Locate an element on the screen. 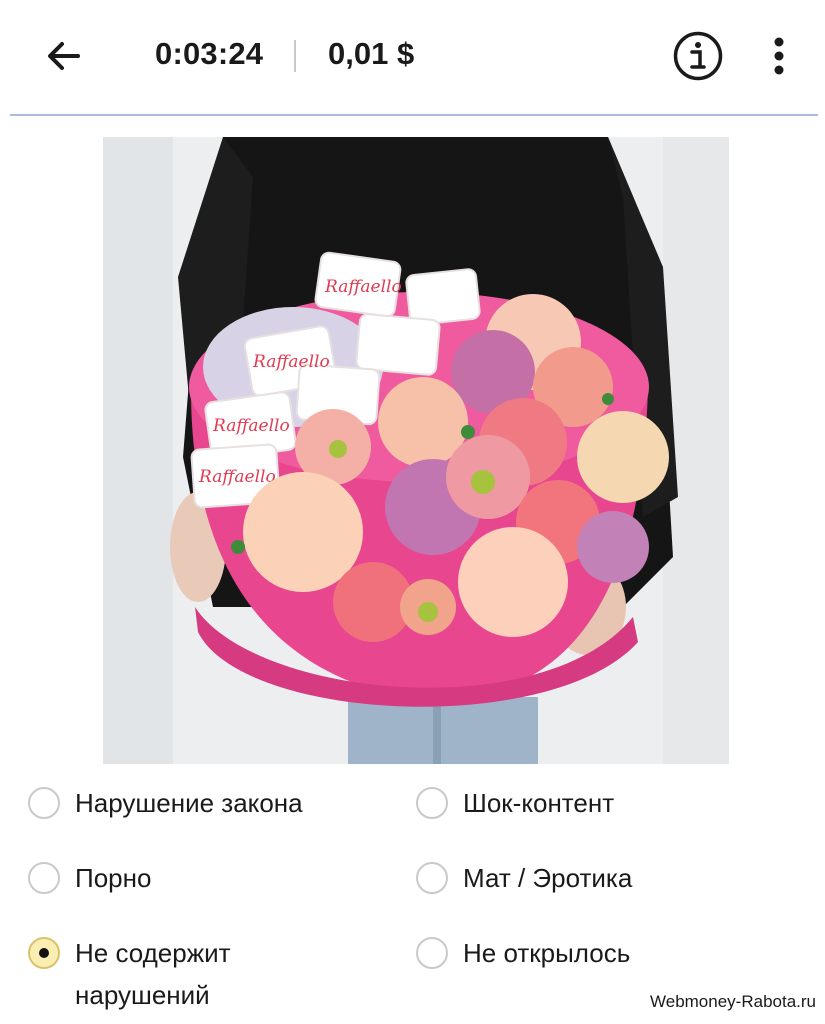 The height and width of the screenshot is (1024, 825). option-porn: Порно is located at coordinates (89, 880).